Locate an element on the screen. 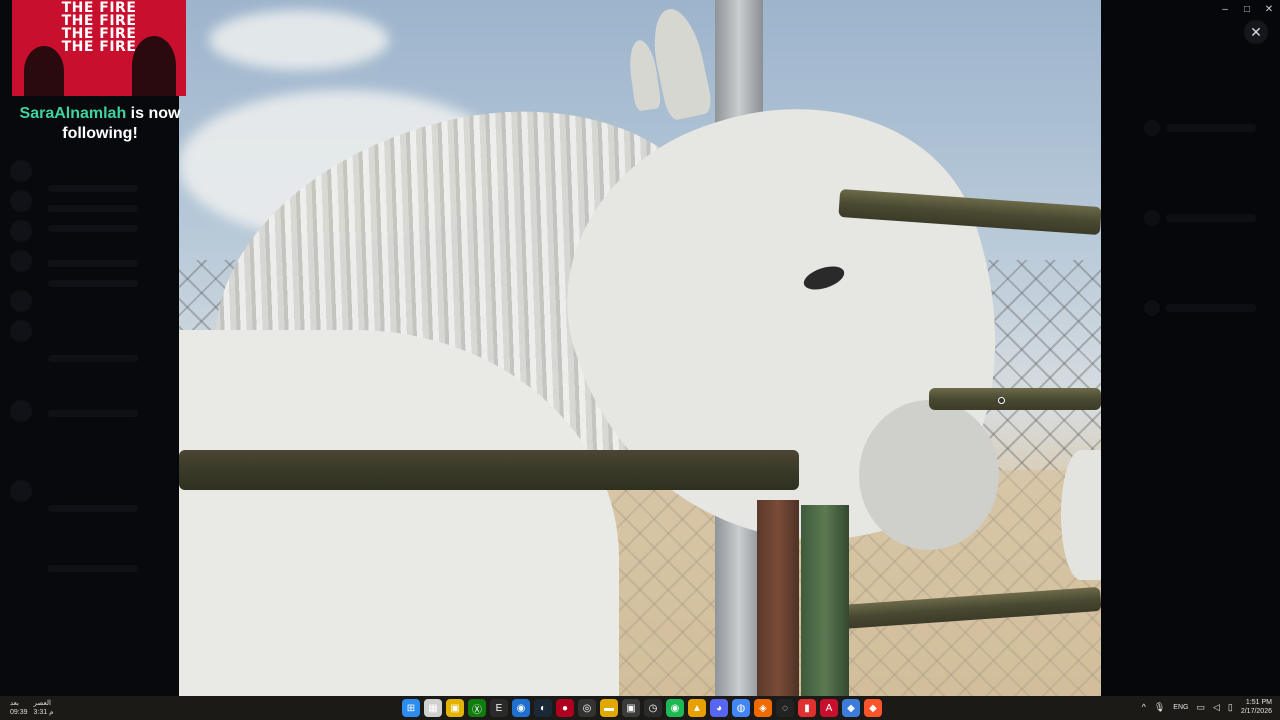 The height and width of the screenshot is (720, 1280). app-blue-app-icon: ◉ is located at coordinates (521, 708).